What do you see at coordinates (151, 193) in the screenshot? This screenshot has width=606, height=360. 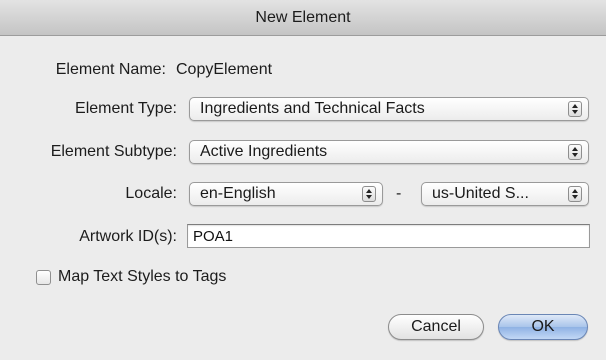 I see `locale-label: Locale:` at bounding box center [151, 193].